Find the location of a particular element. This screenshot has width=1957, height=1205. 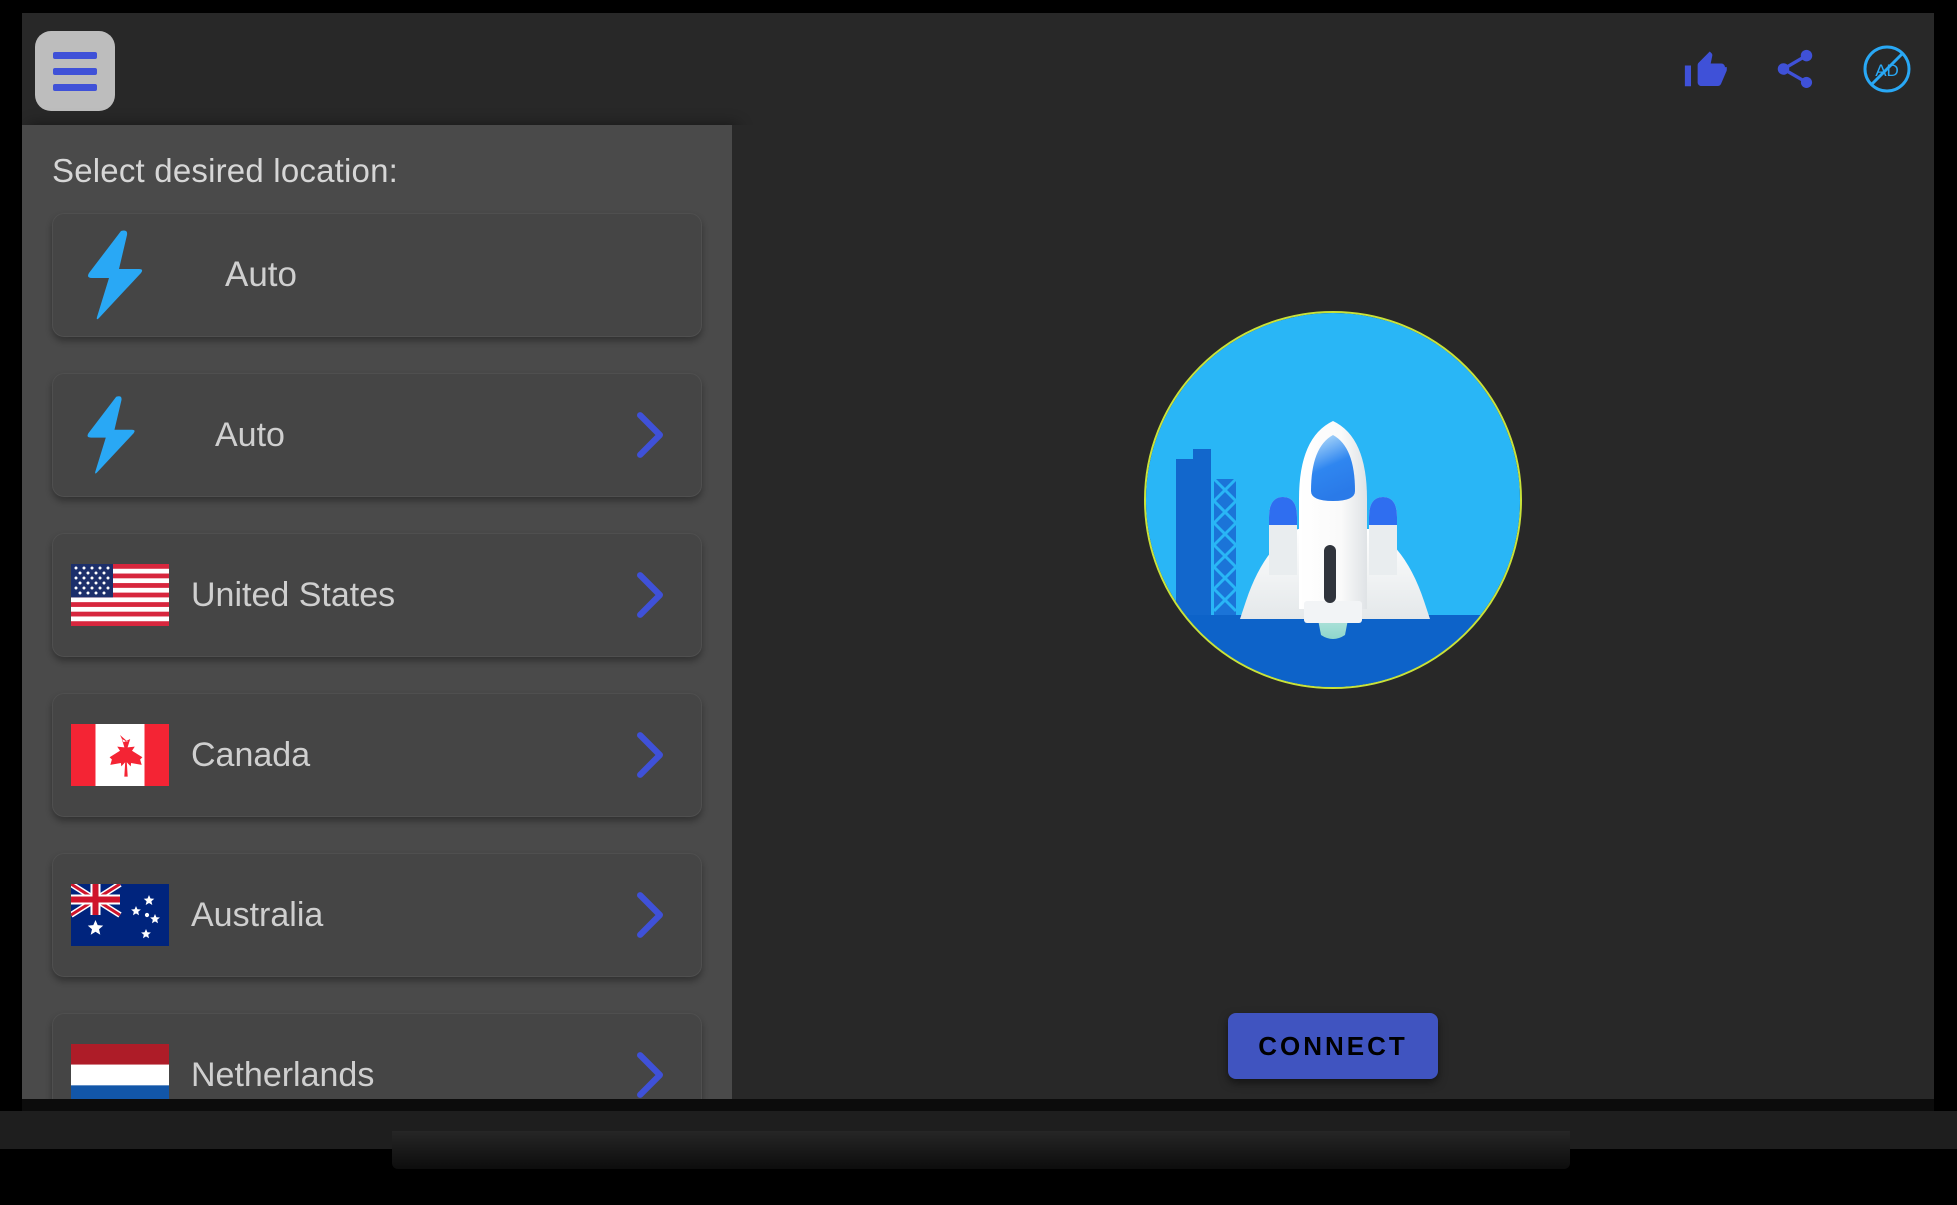

location-item-label: Netherlands is located at coordinates (283, 1074).